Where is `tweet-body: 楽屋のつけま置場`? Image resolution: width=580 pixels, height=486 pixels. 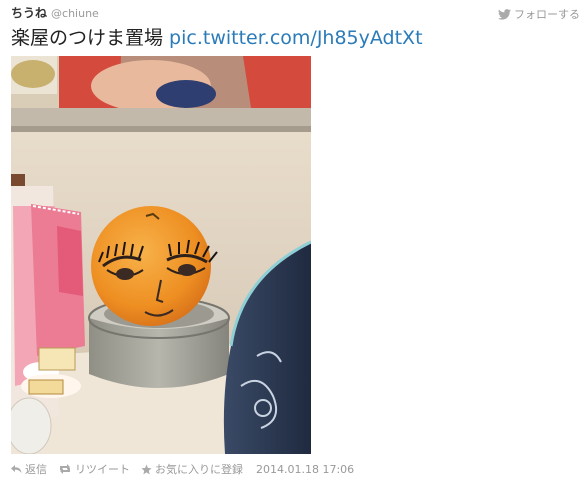 tweet-body: 楽屋のつけま置場 is located at coordinates (90, 38).